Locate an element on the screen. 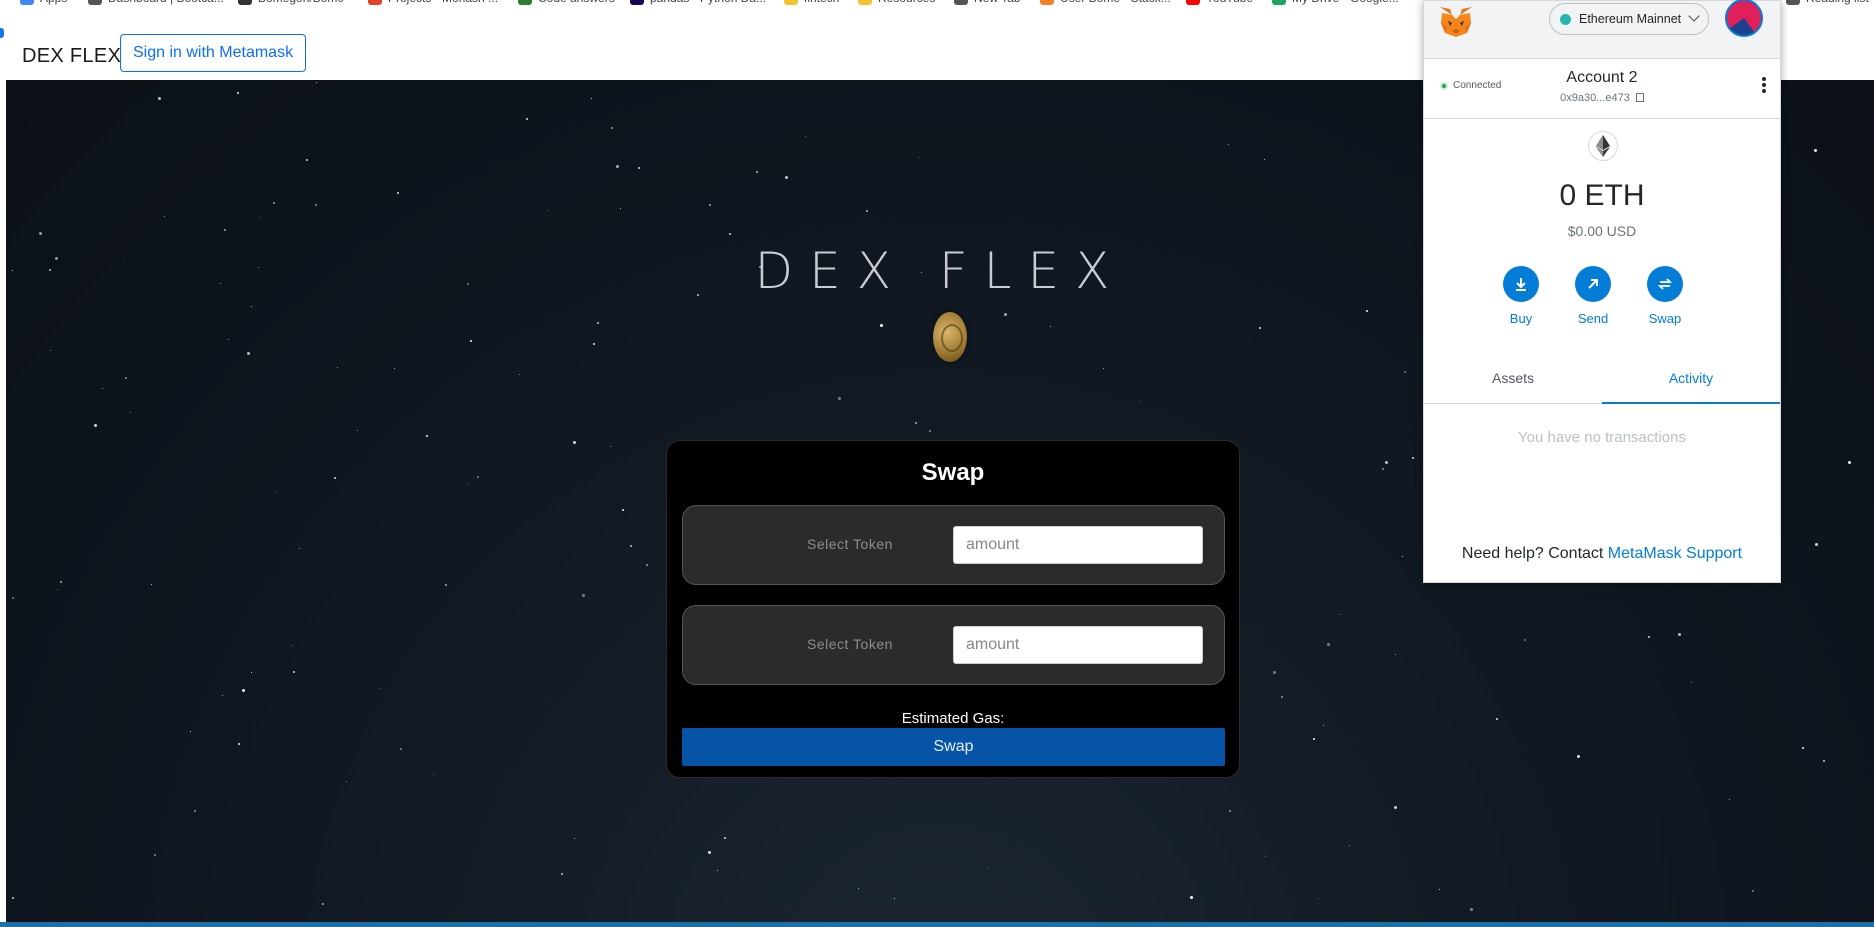  bookmark-item: Resources is located at coordinates (896, 2).